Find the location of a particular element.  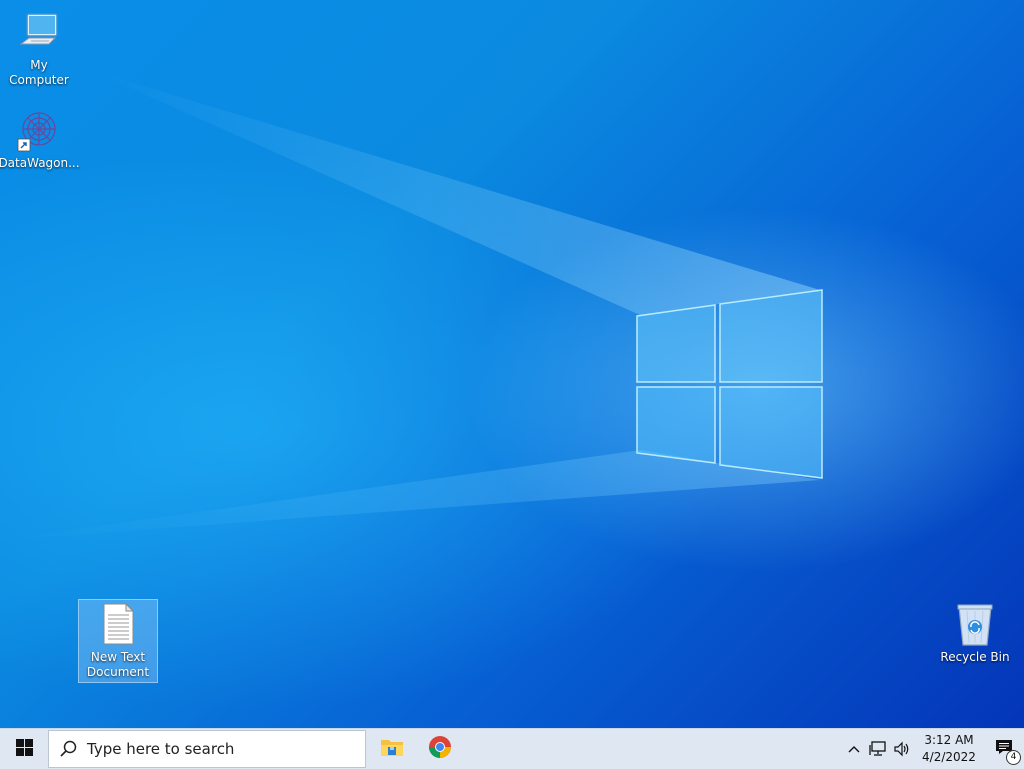

search-placeholder: Type here to search is located at coordinates (161, 749).